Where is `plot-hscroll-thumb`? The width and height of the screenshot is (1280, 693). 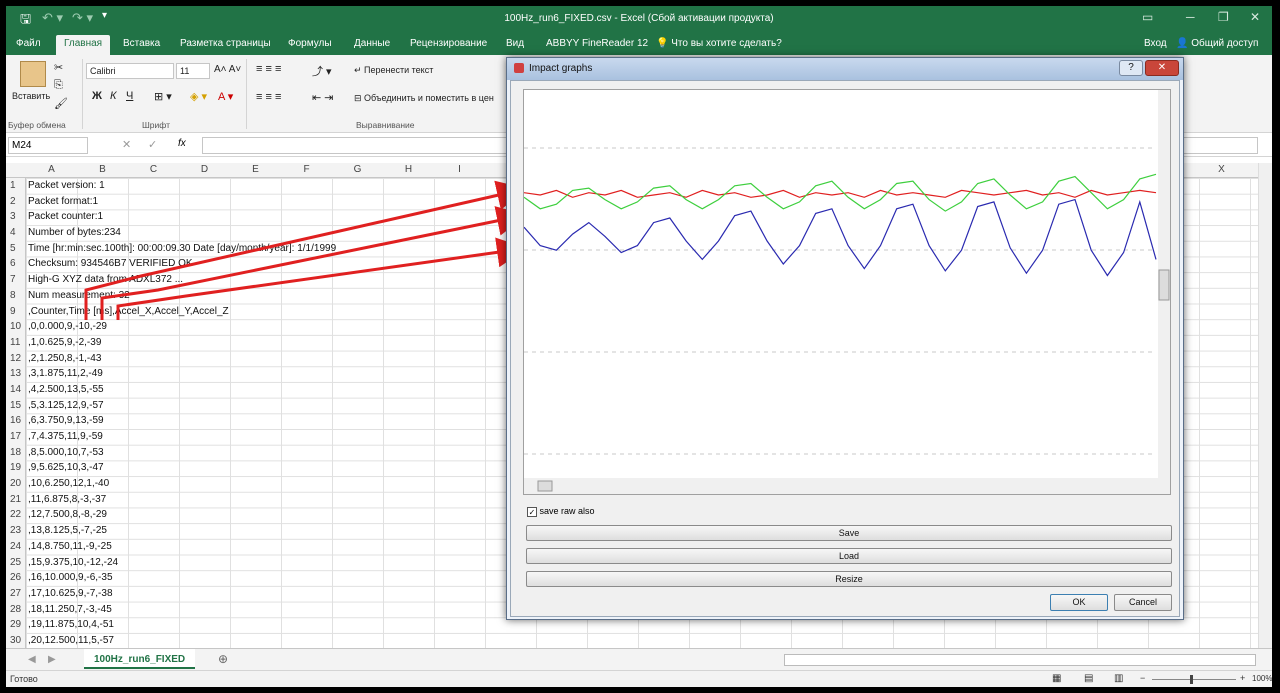 plot-hscroll-thumb is located at coordinates (545, 486).